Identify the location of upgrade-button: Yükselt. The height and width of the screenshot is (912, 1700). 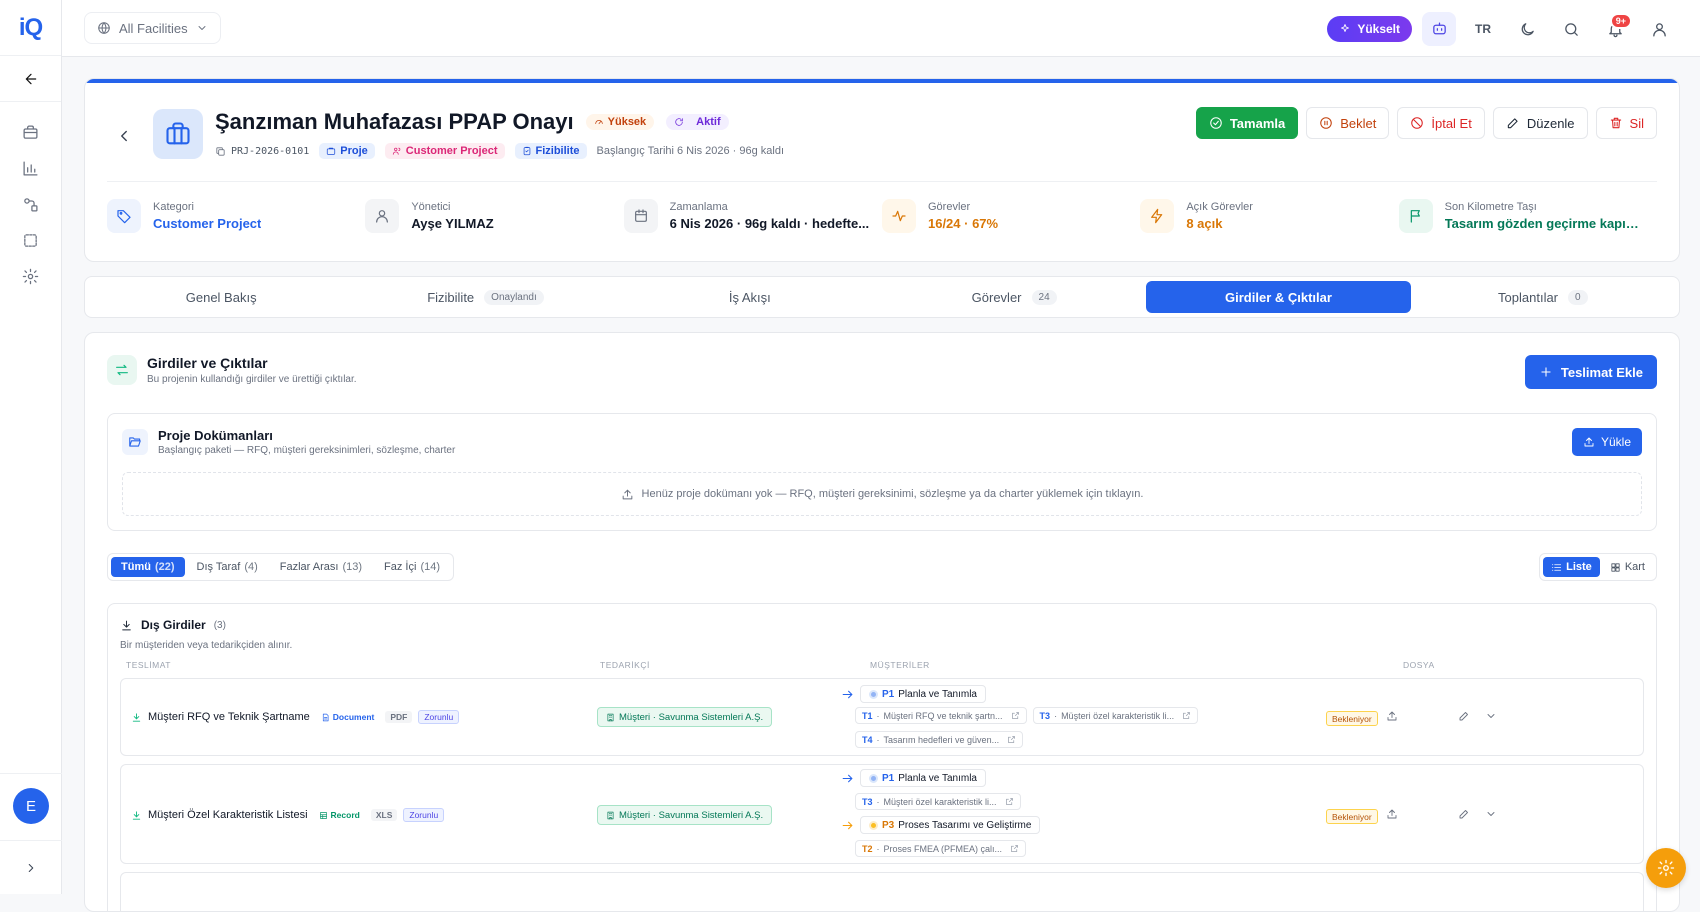
(1369, 29).